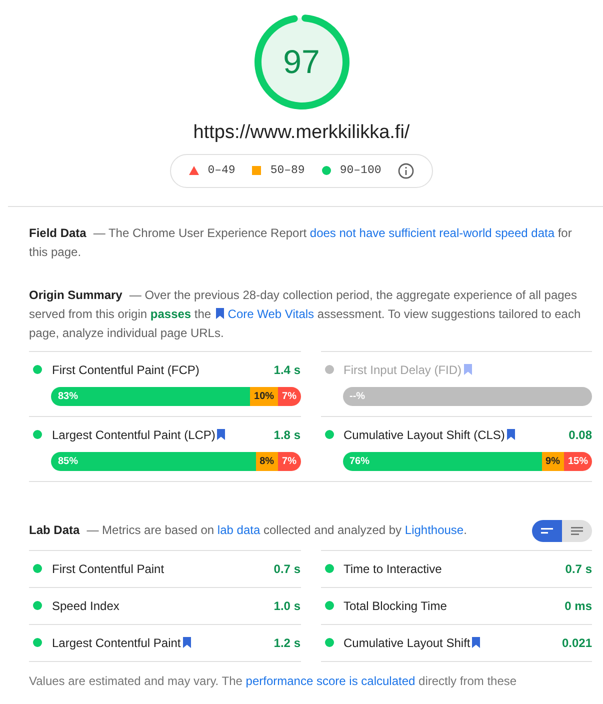  I want to click on metric-value: 1.2 s, so click(287, 643).